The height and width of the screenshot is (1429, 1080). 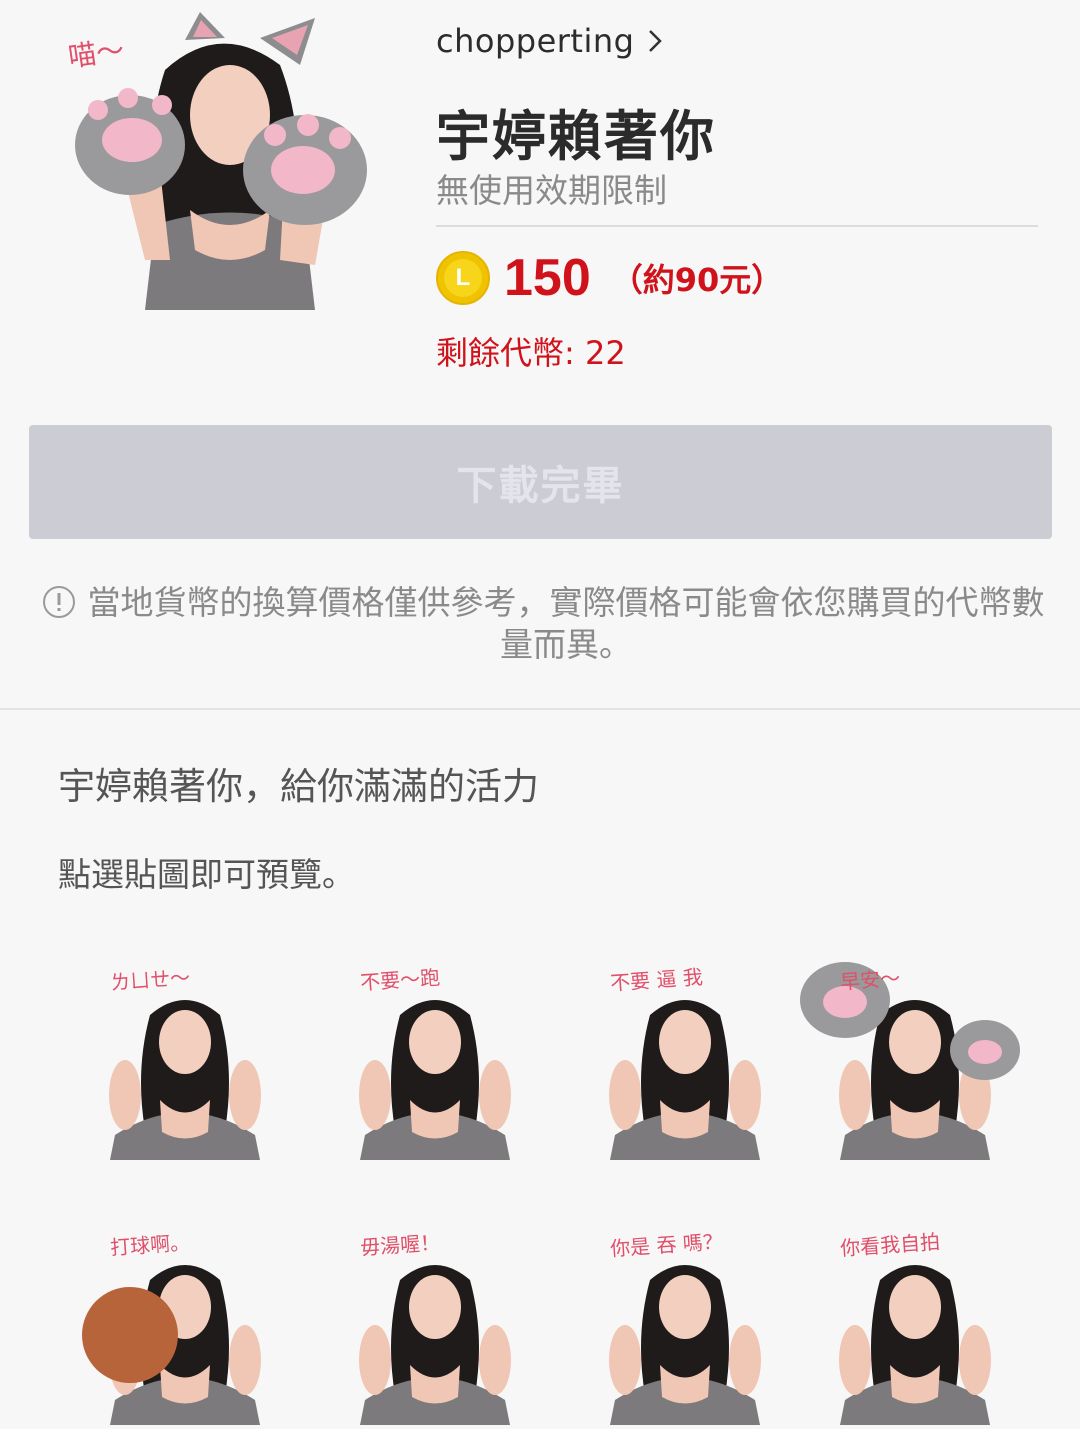 What do you see at coordinates (547, 278) in the screenshot?
I see `price-value: 150` at bounding box center [547, 278].